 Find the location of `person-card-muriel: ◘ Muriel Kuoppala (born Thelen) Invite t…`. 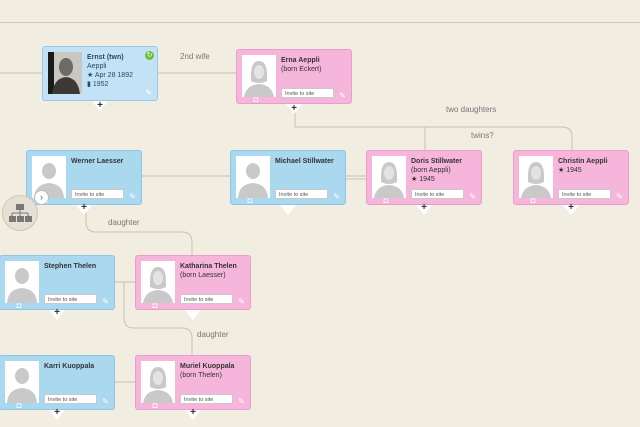

person-card-muriel: ◘ Muriel Kuoppala (born Thelen) Invite t… is located at coordinates (193, 382).